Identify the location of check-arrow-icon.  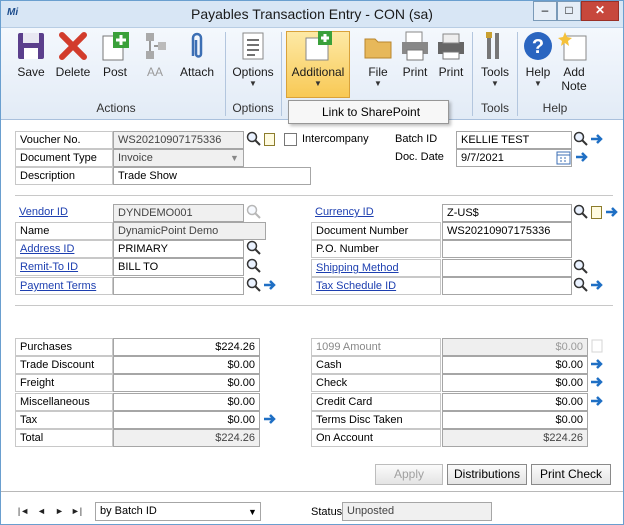
(597, 382).